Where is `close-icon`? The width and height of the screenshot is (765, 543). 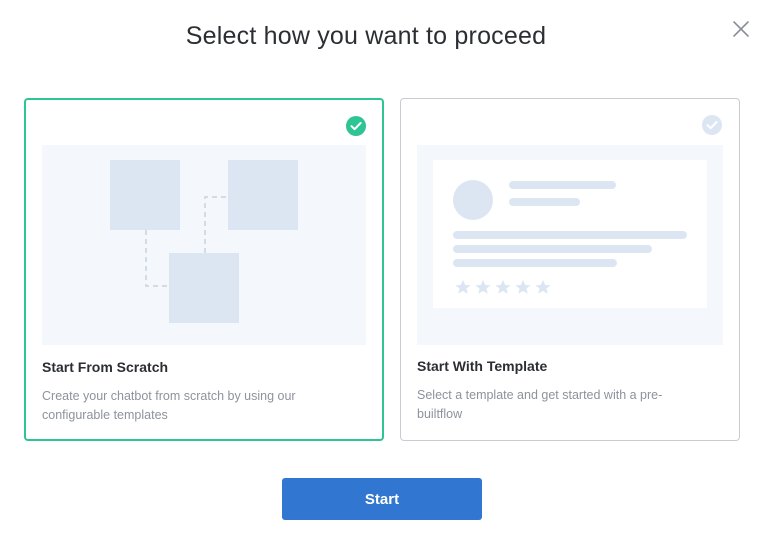
close-icon is located at coordinates (741, 29).